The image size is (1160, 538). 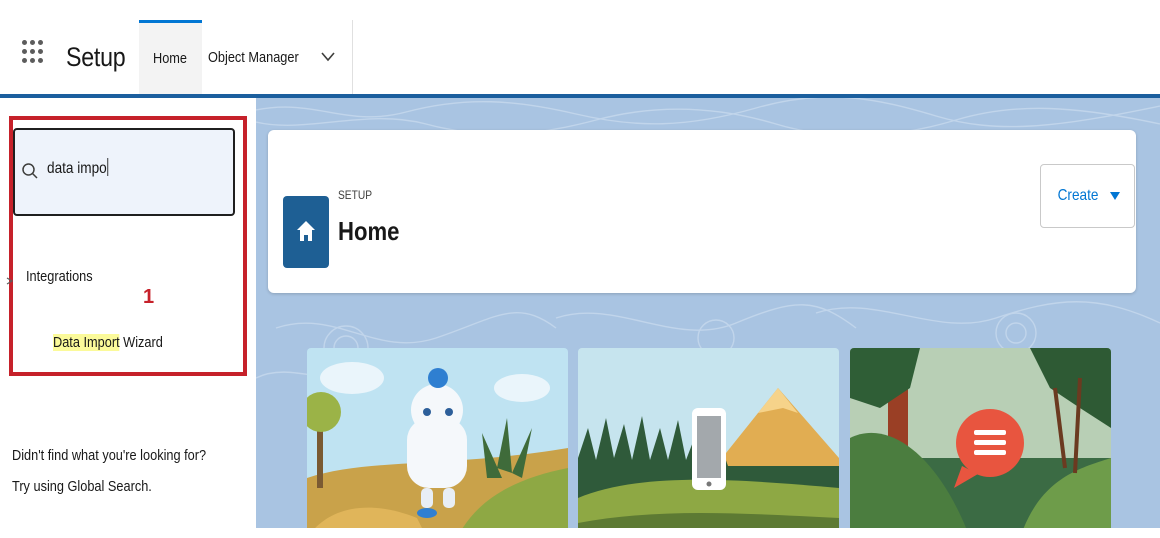 I want to click on search-icon, so click(x=30, y=171).